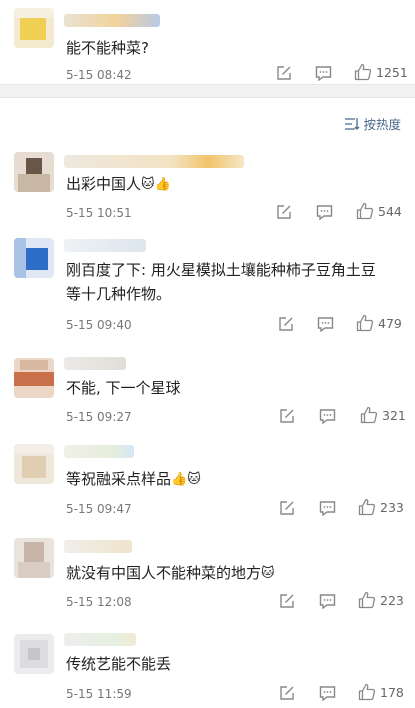  I want to click on comment-time: 5-15 11:59, so click(99, 694).